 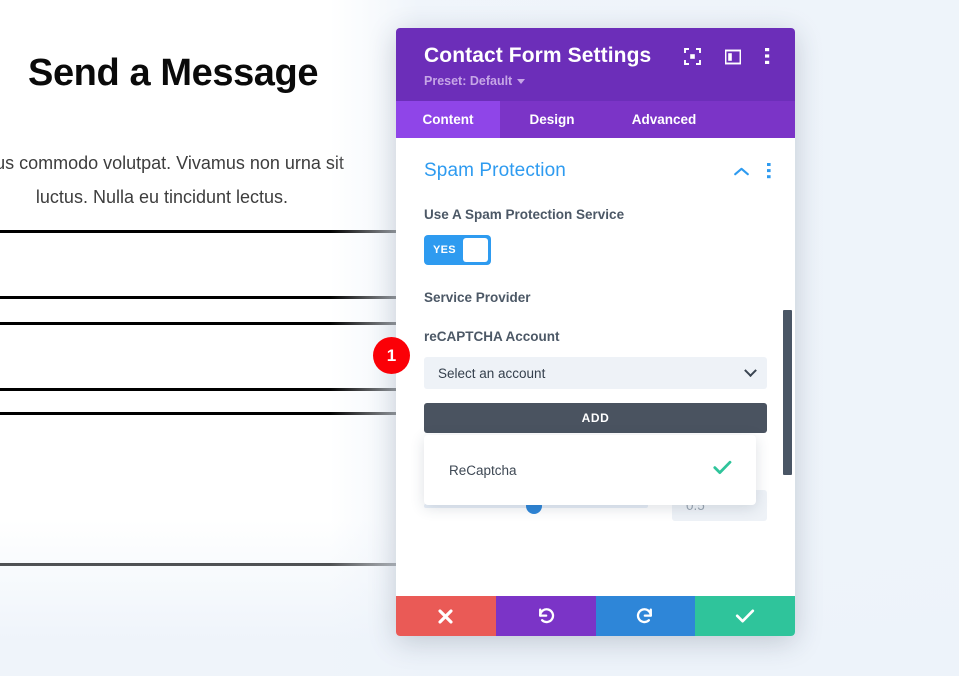 I want to click on modal-title: Contact Form Settings, so click(x=538, y=55).